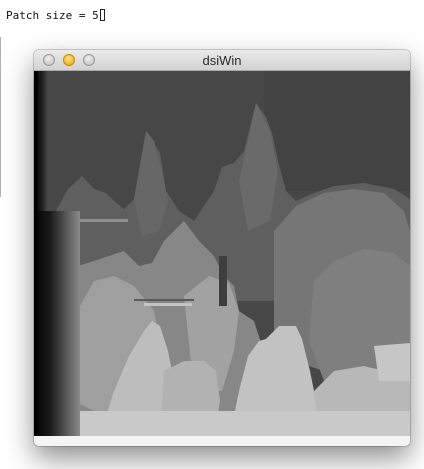 Image resolution: width=424 pixels, height=469 pixels. Describe the element at coordinates (0, 117) in the screenshot. I see `terminal-left-border` at that location.